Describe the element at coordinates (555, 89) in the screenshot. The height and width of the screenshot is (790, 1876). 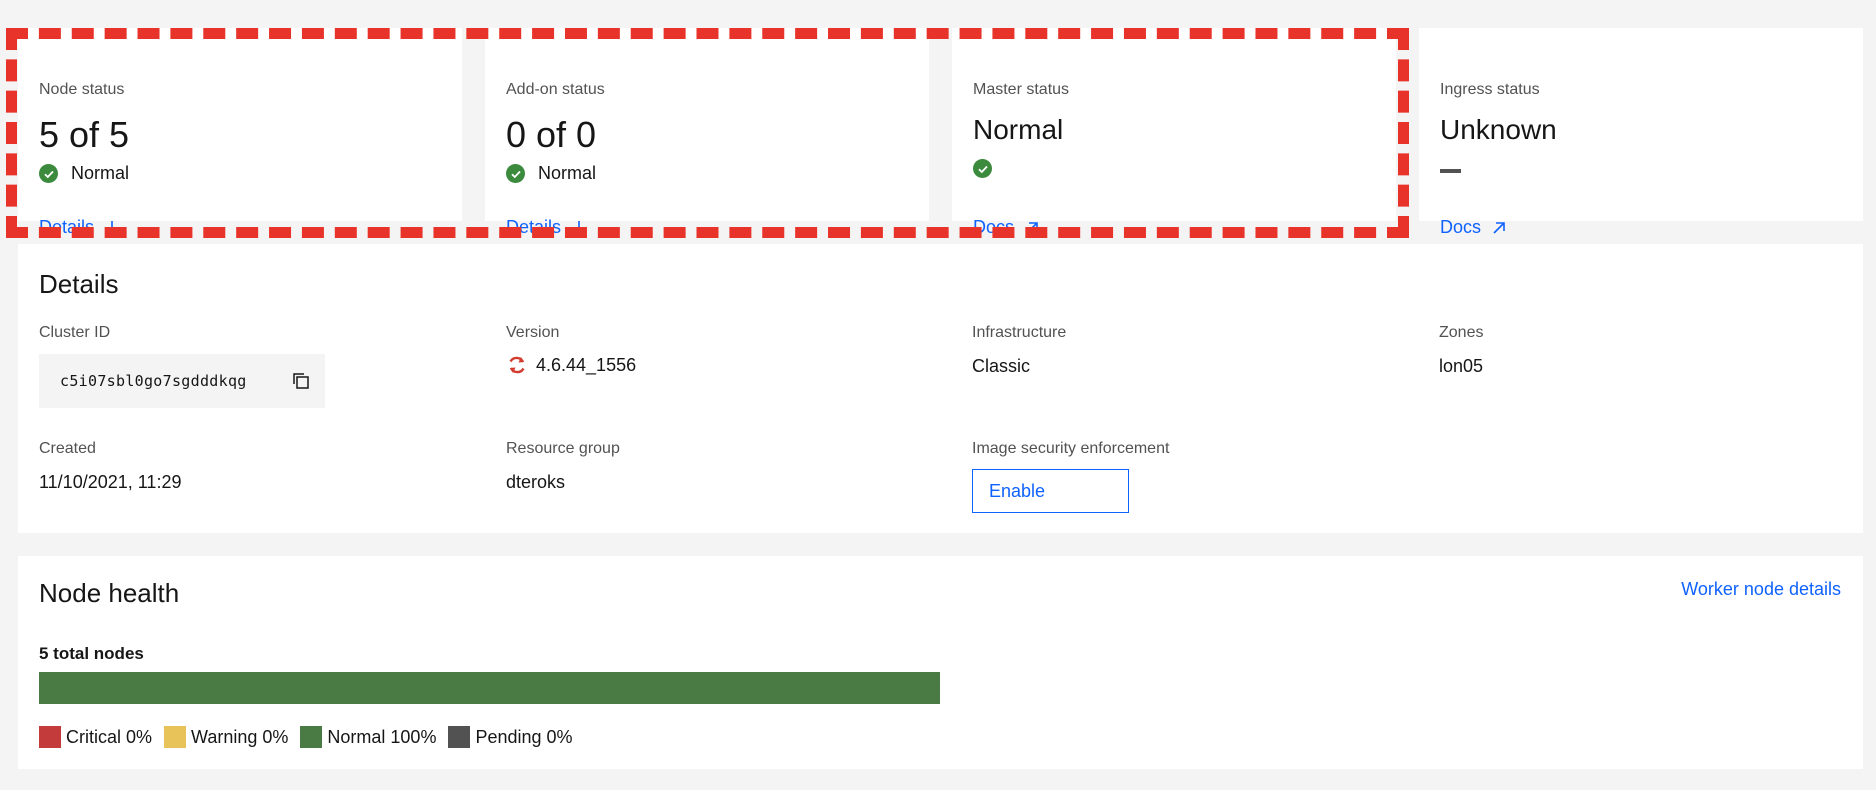
I see `addon-status-label: Add-on status` at that location.